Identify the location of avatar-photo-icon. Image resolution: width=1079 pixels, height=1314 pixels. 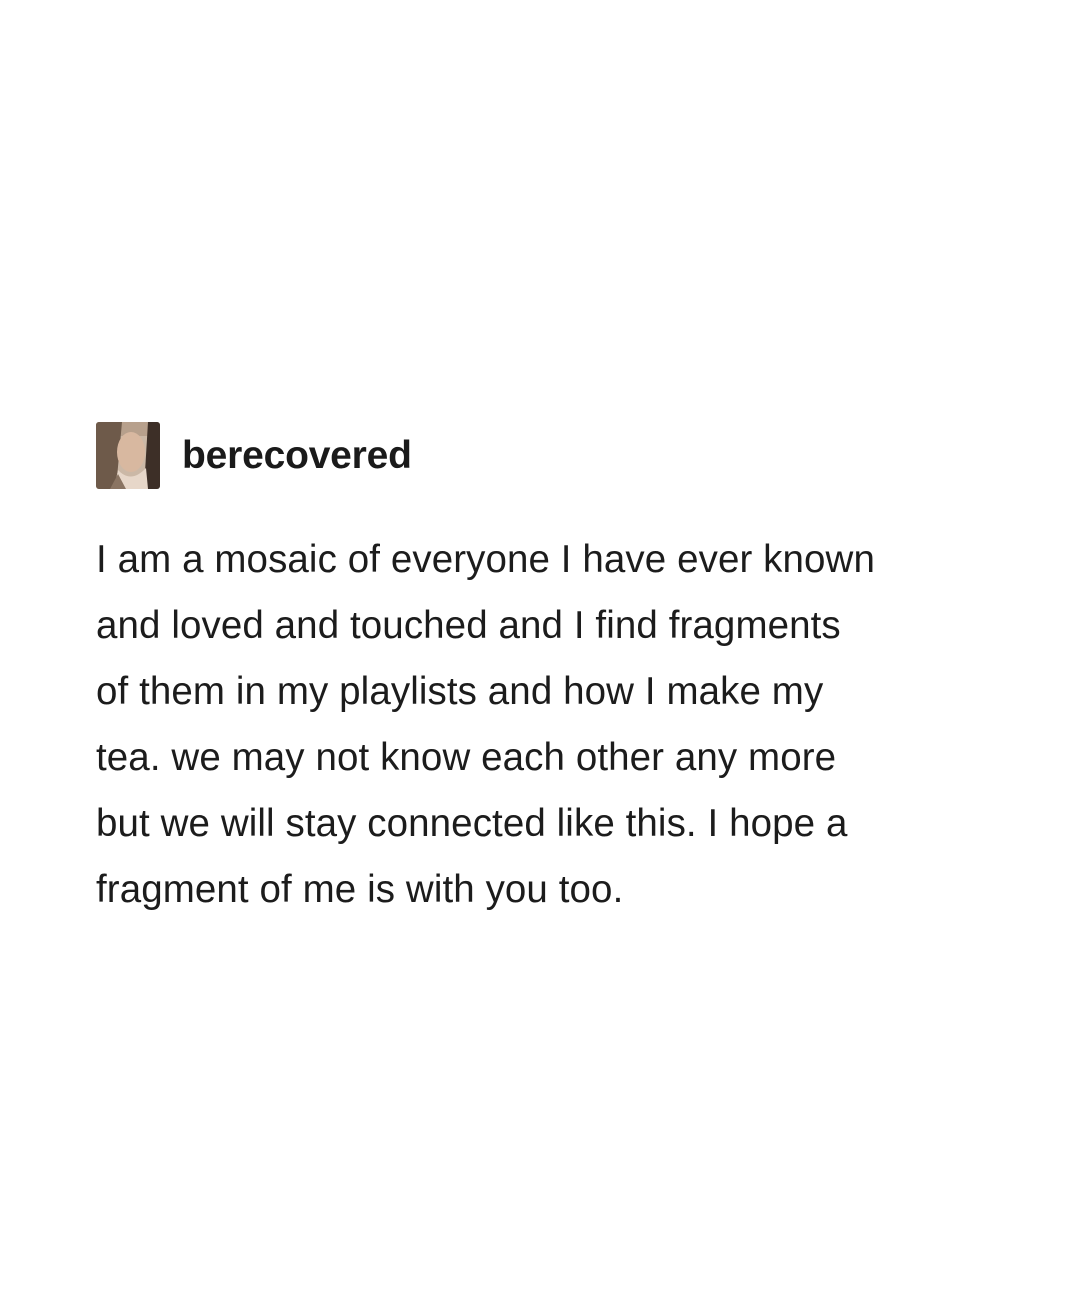
(128, 455).